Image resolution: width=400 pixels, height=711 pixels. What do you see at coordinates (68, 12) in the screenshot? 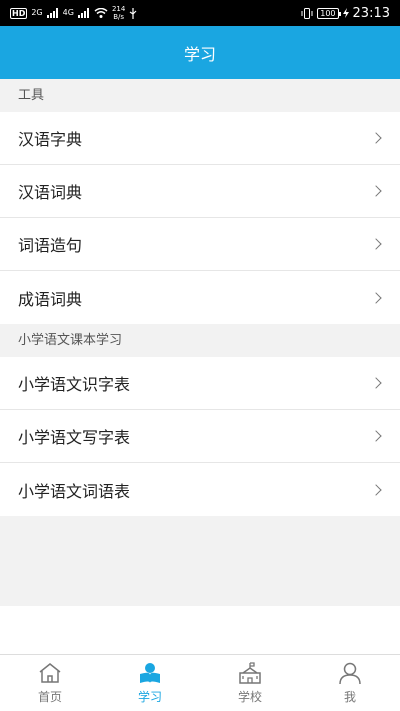
I see `network-4g-label: 4G` at bounding box center [68, 12].